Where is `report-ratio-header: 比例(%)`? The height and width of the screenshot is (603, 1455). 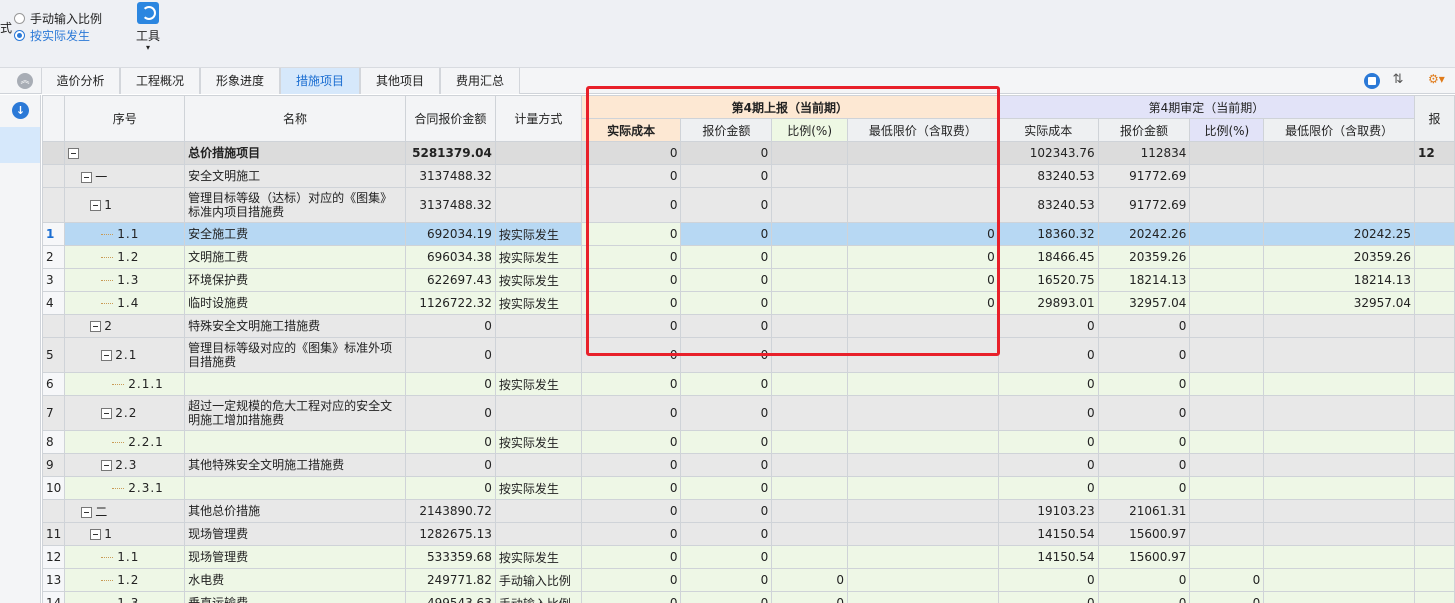 report-ratio-header: 比例(%) is located at coordinates (810, 130).